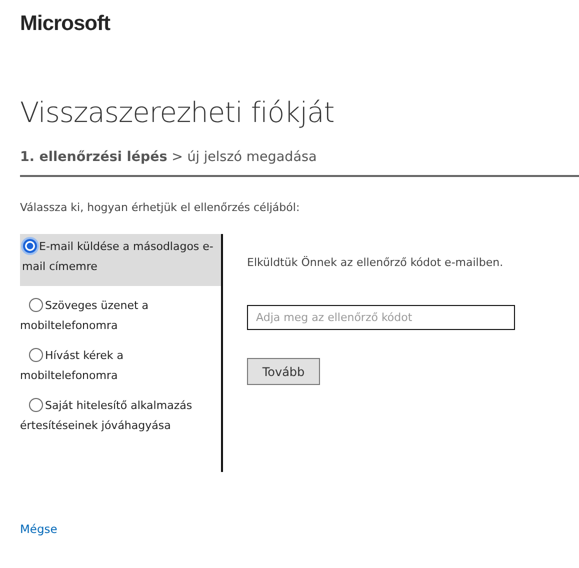  Describe the element at coordinates (299, 163) in the screenshot. I see `step-breadcrumb: 1. ellenőrzési lépés > új jelszó megadása` at that location.